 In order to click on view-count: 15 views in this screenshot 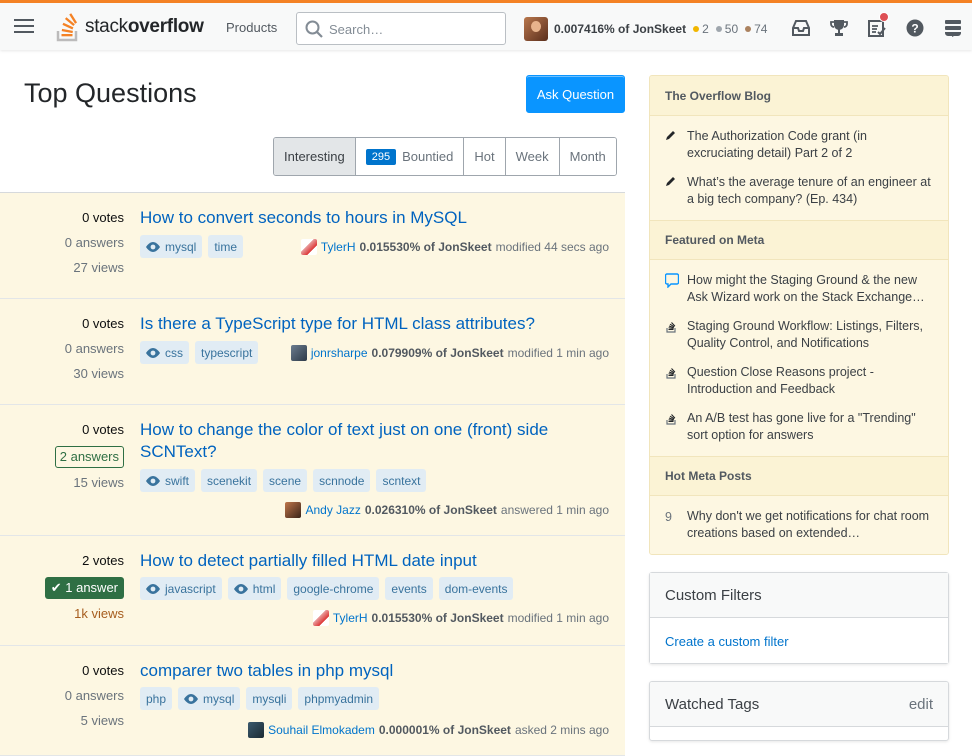, I will do `click(98, 482)`.